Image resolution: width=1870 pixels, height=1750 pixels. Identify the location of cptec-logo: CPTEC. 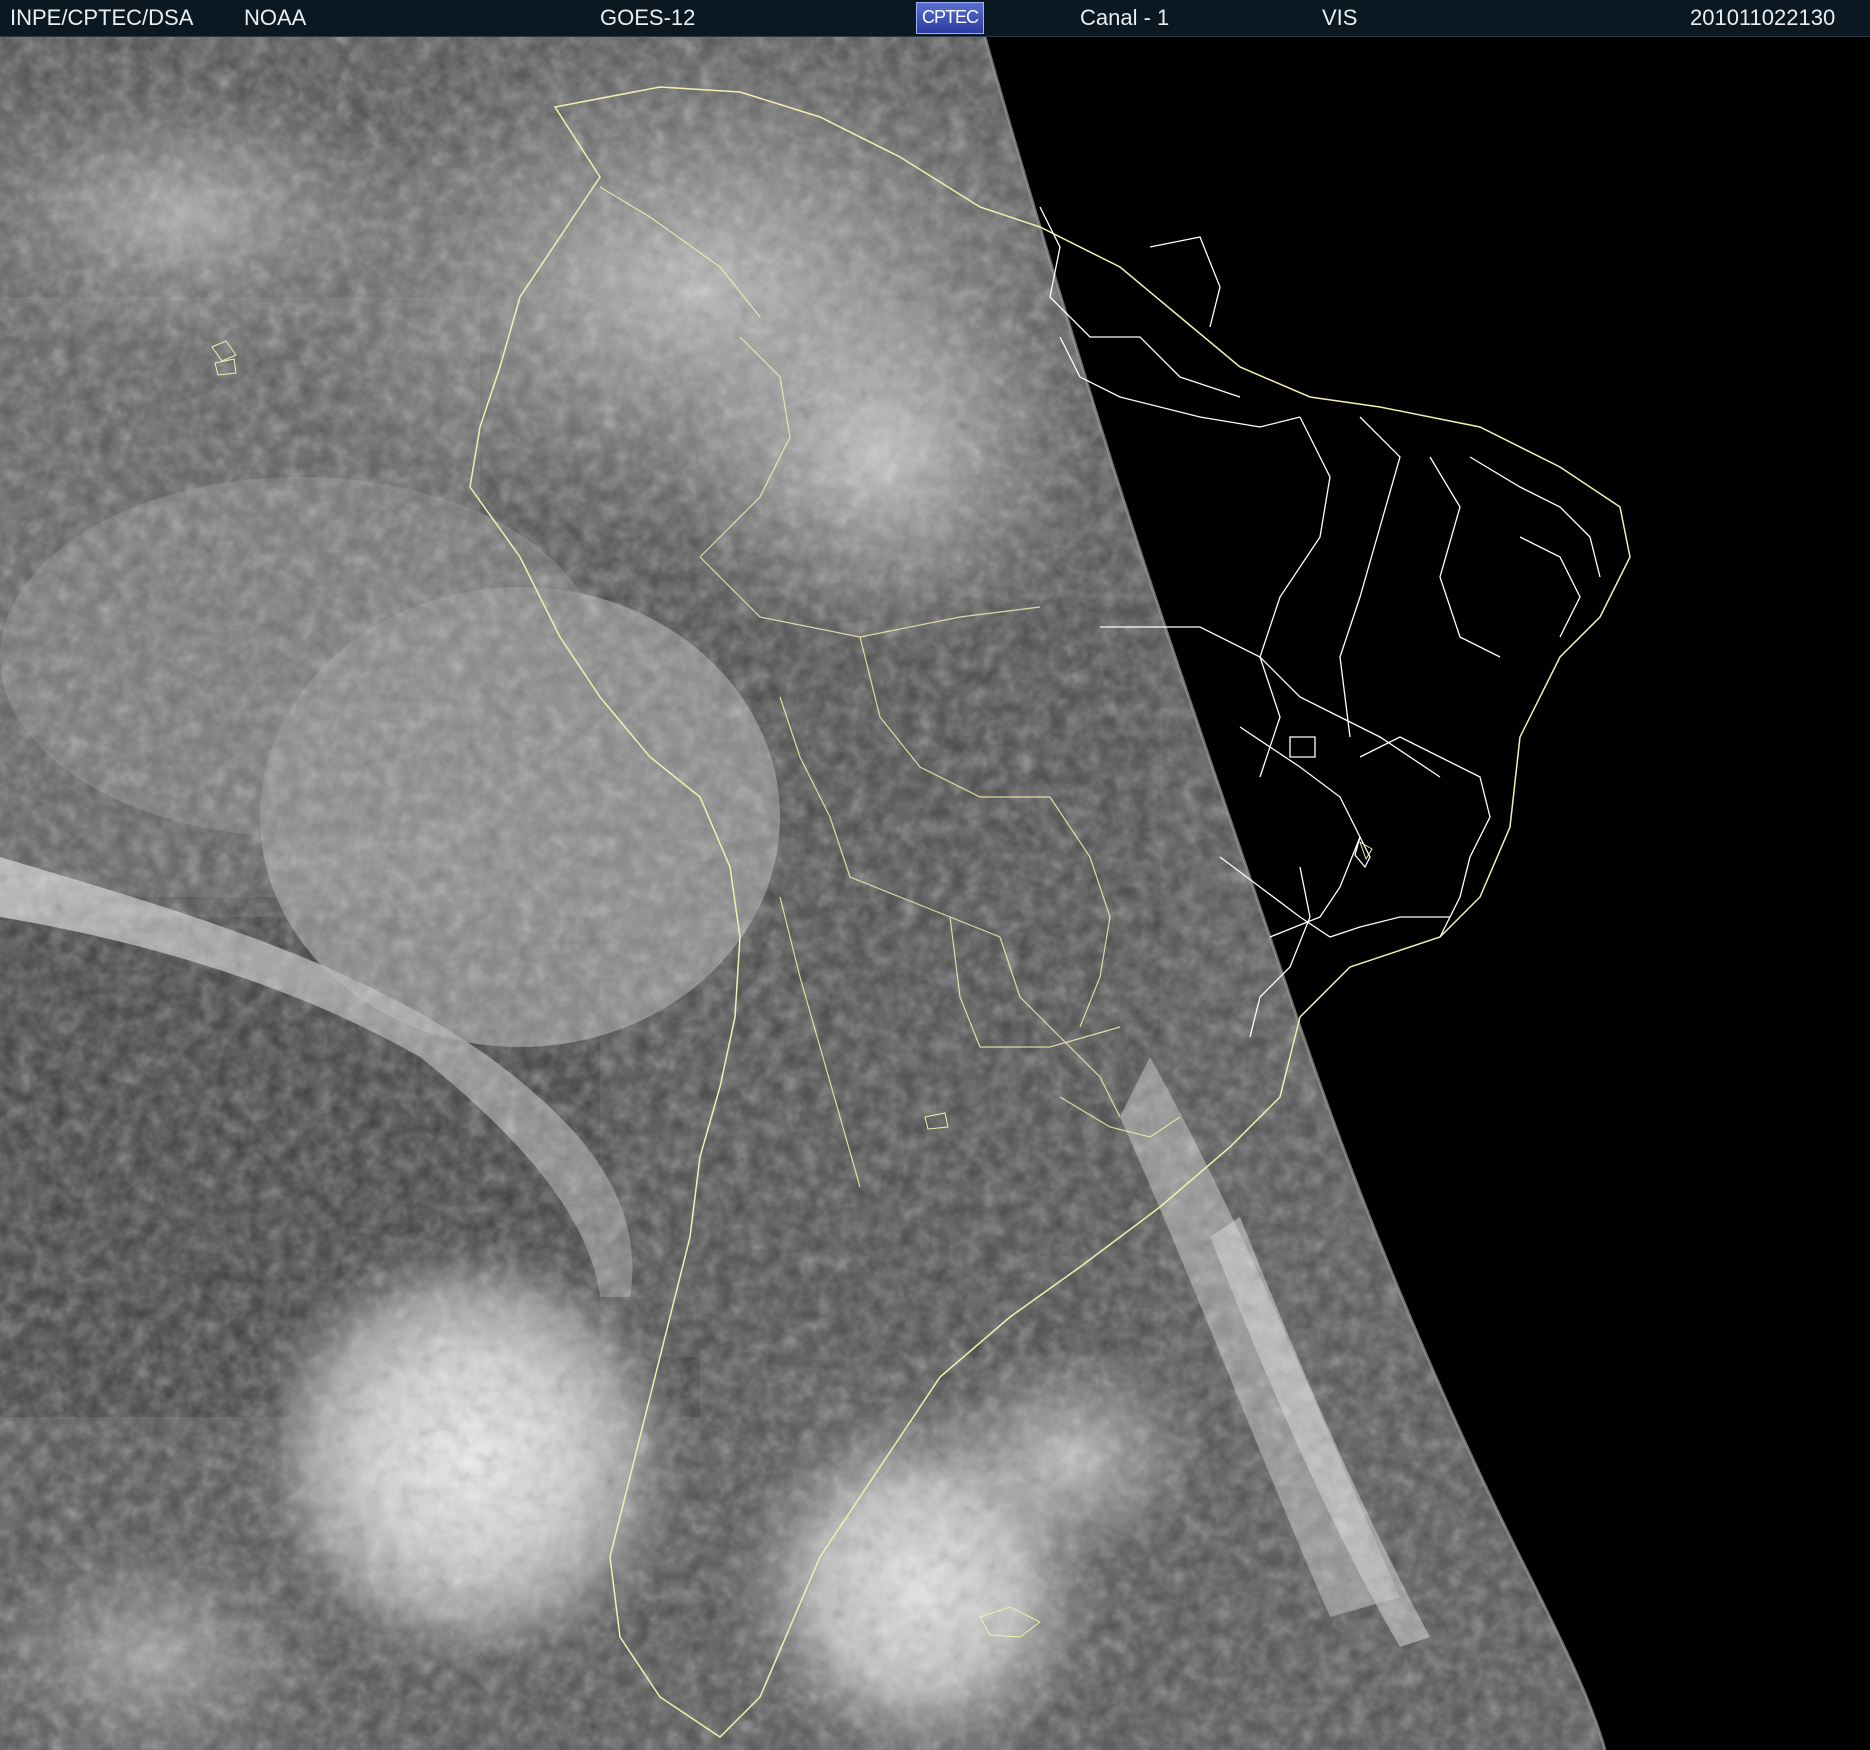
(950, 18).